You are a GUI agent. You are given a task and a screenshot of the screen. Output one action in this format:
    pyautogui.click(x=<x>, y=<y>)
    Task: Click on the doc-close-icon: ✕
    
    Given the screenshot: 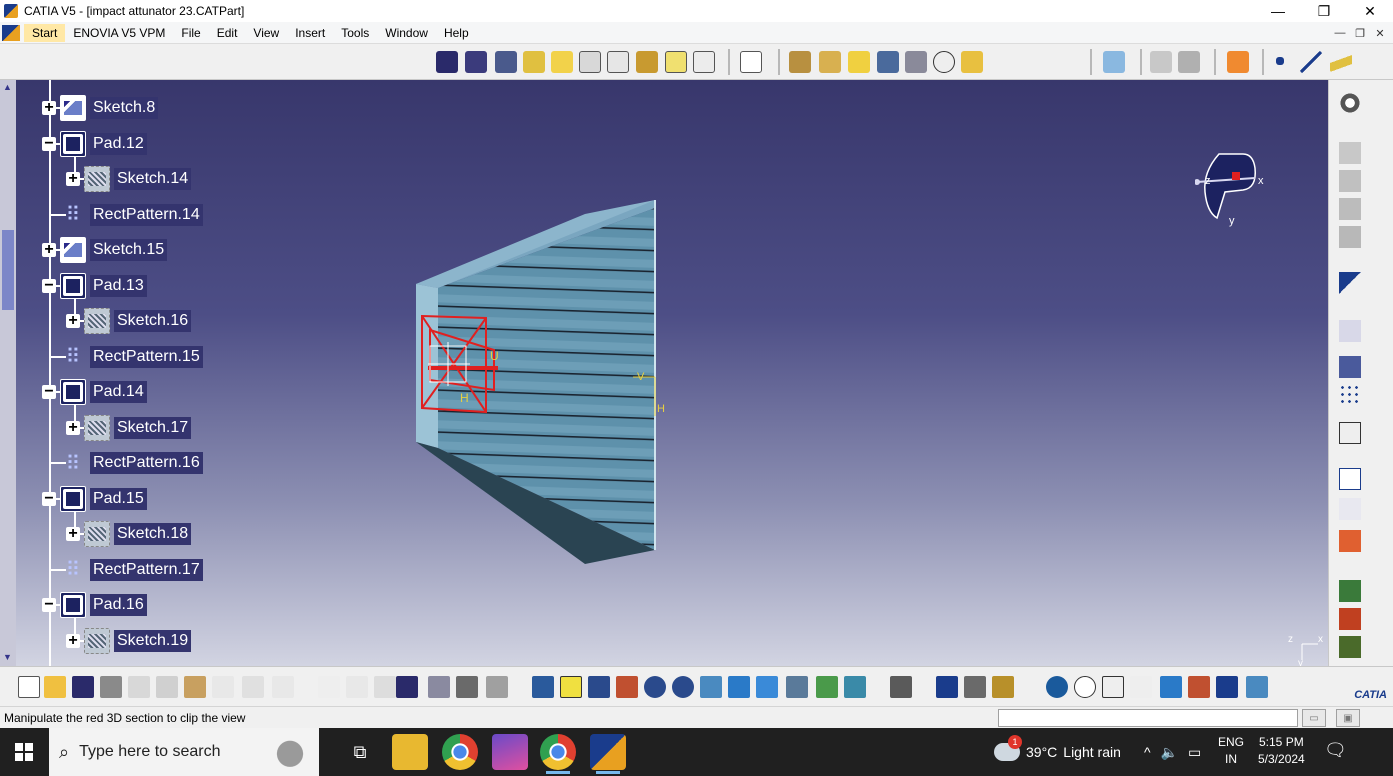 What is the action you would take?
    pyautogui.click(x=1380, y=33)
    